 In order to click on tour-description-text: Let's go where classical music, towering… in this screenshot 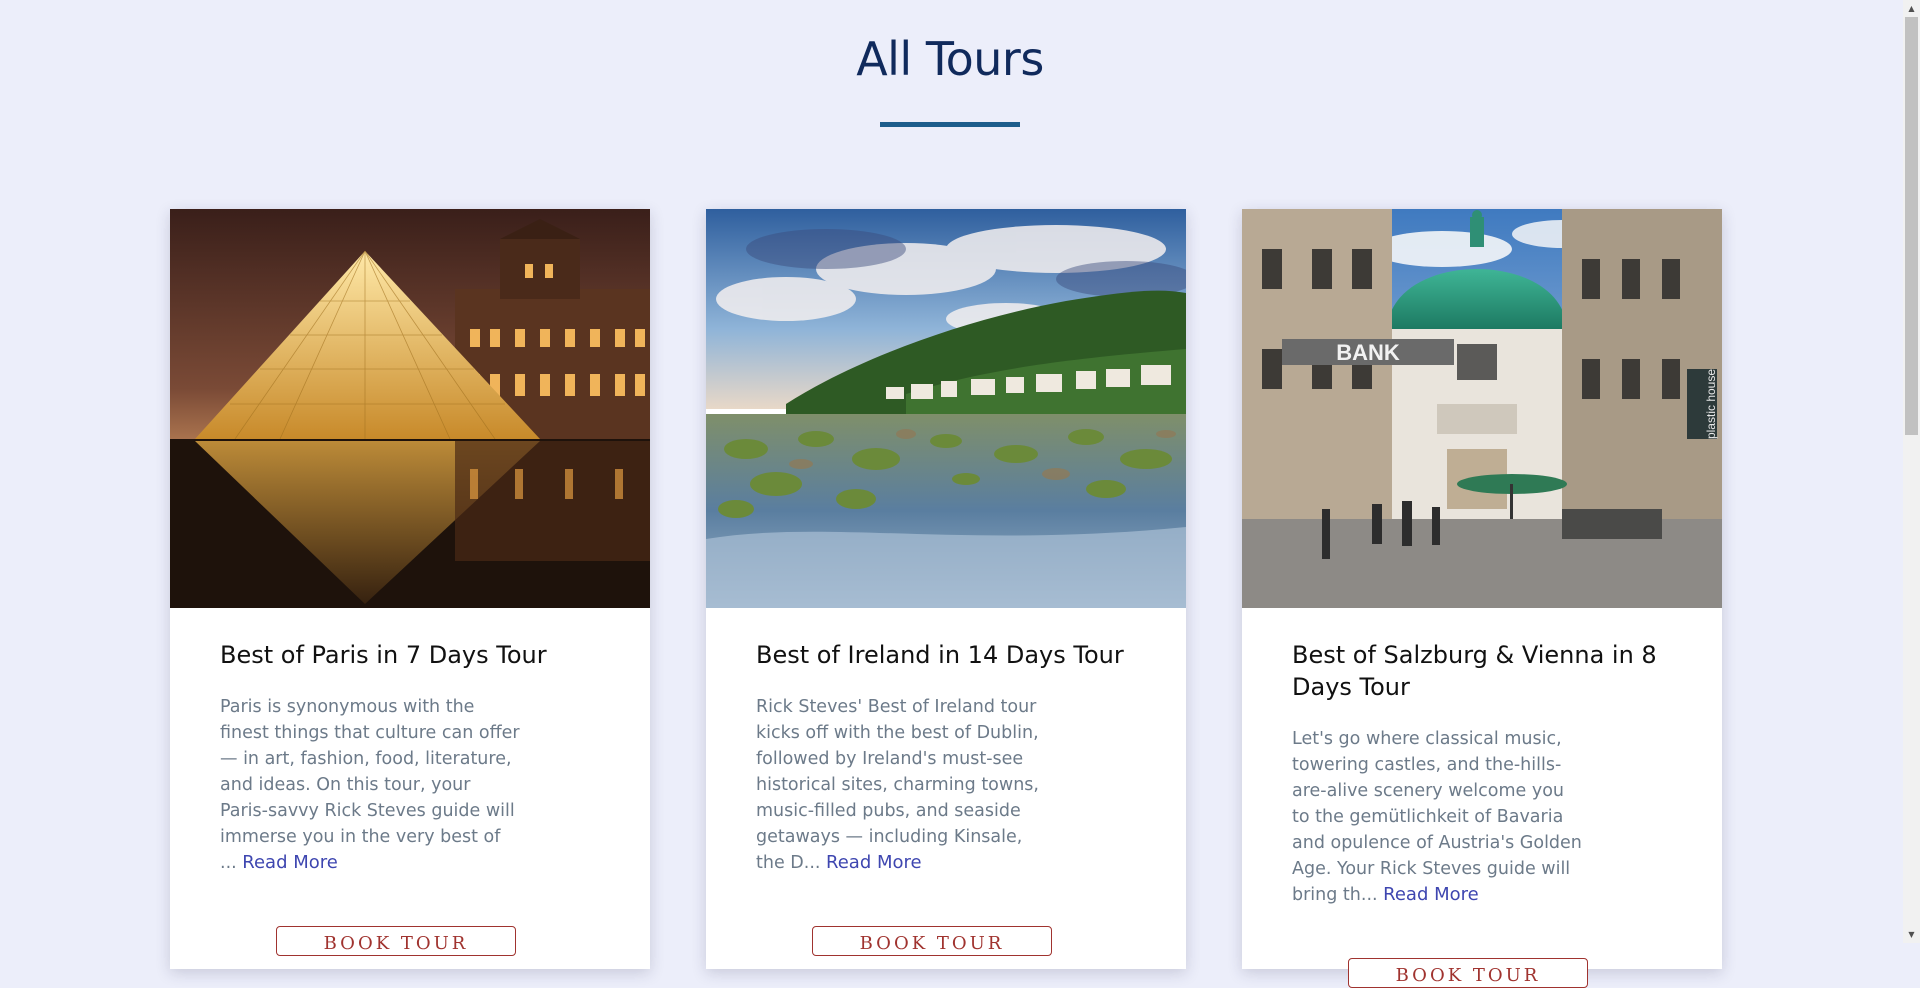, I will do `click(1437, 817)`.